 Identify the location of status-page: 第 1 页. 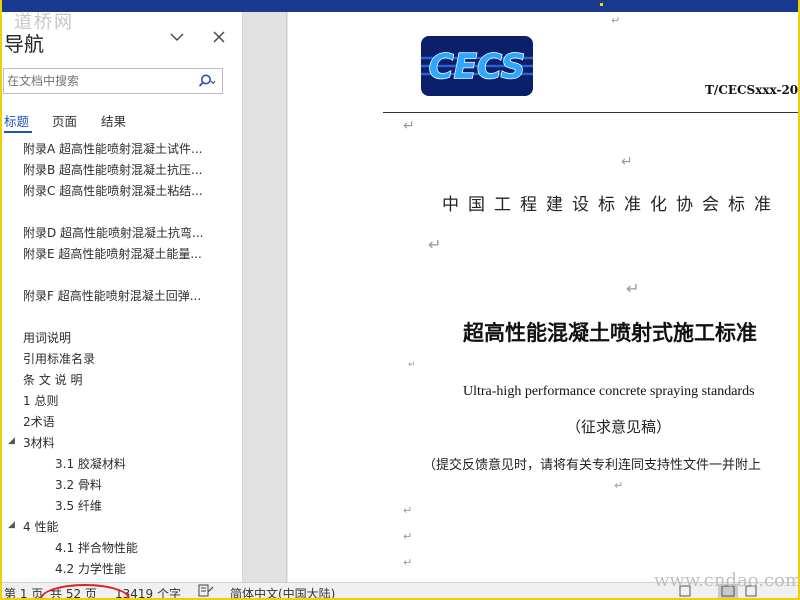
(23, 592).